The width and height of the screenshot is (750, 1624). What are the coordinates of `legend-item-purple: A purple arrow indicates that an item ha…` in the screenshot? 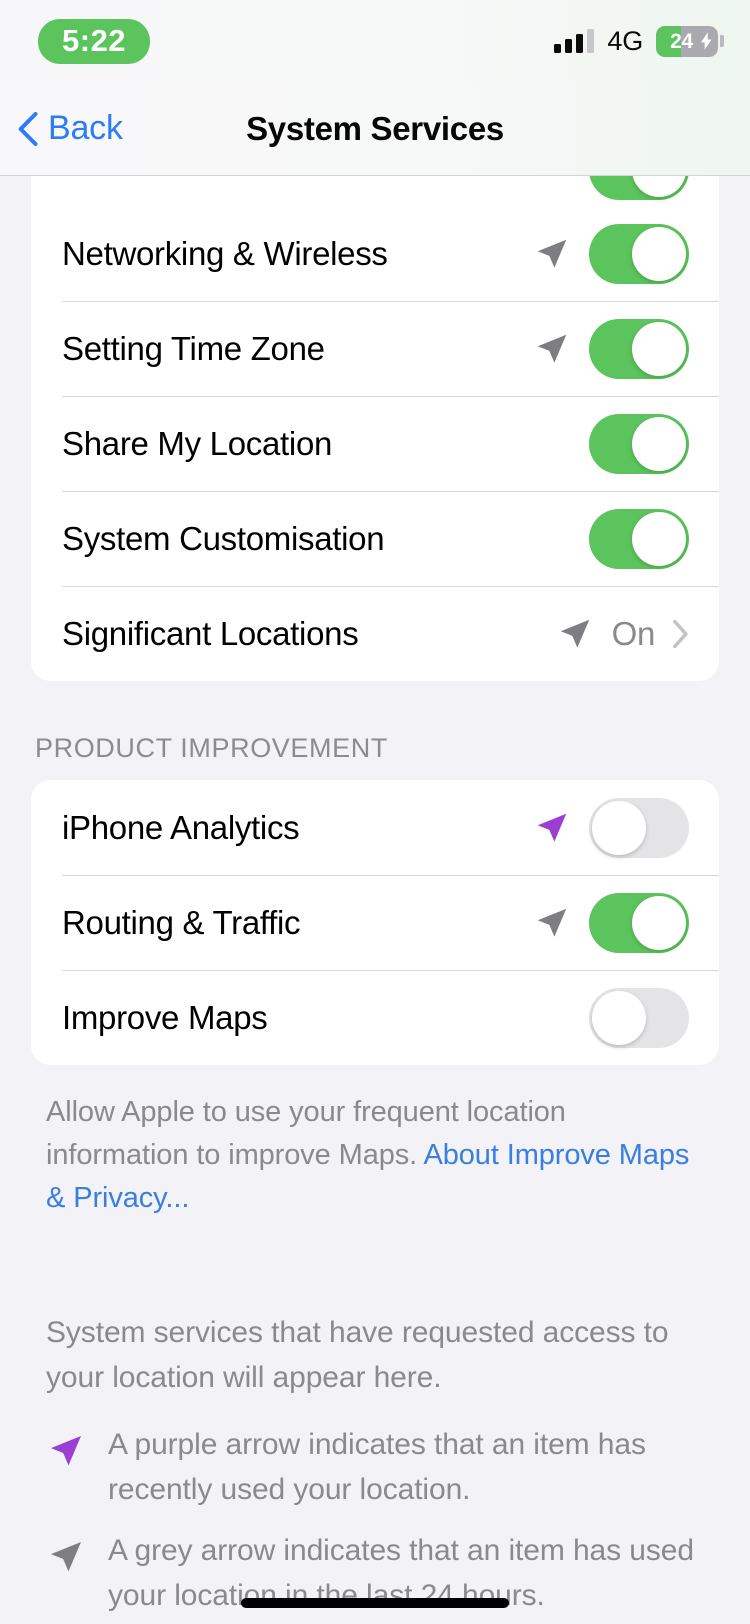 It's located at (376, 1475).